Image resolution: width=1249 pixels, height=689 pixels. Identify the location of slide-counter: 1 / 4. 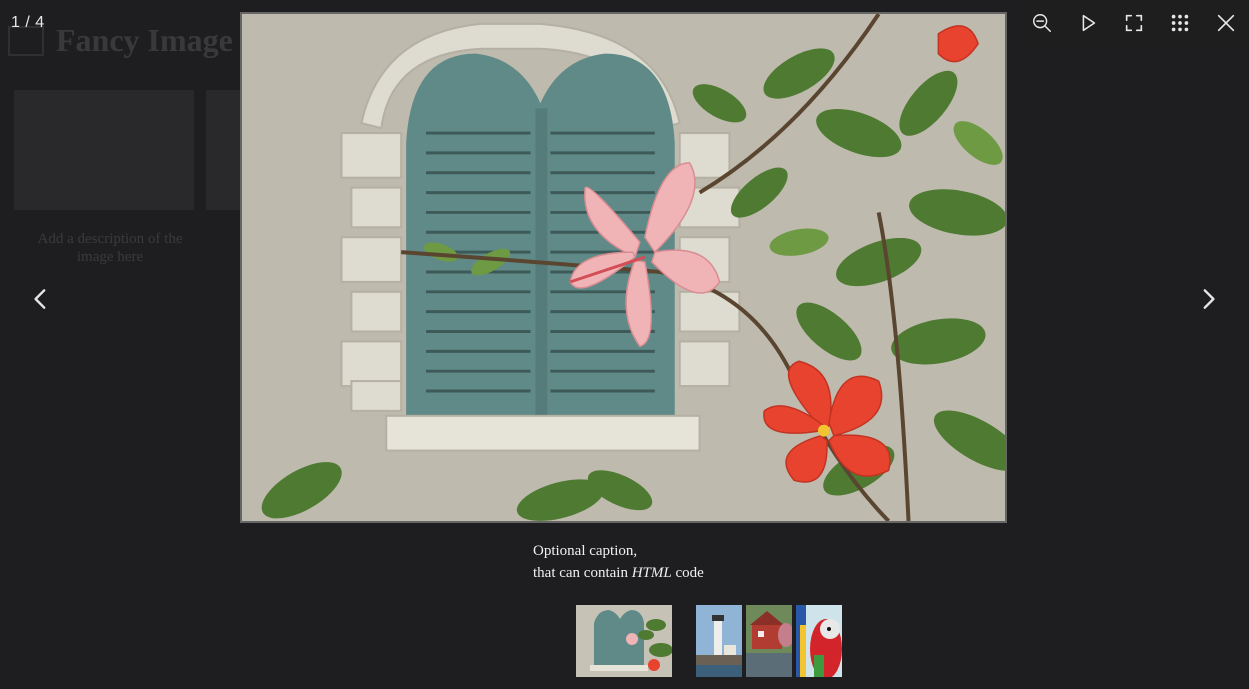
(28, 22).